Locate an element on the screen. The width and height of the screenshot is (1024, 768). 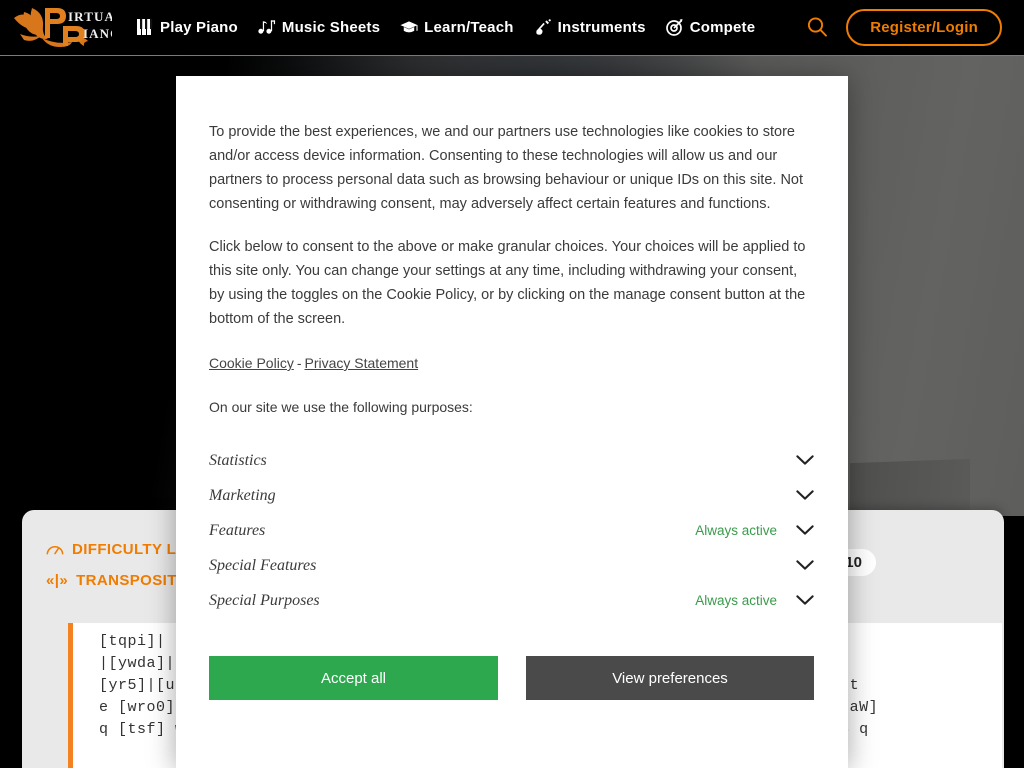
nav-label: Music Sheets is located at coordinates (331, 27).